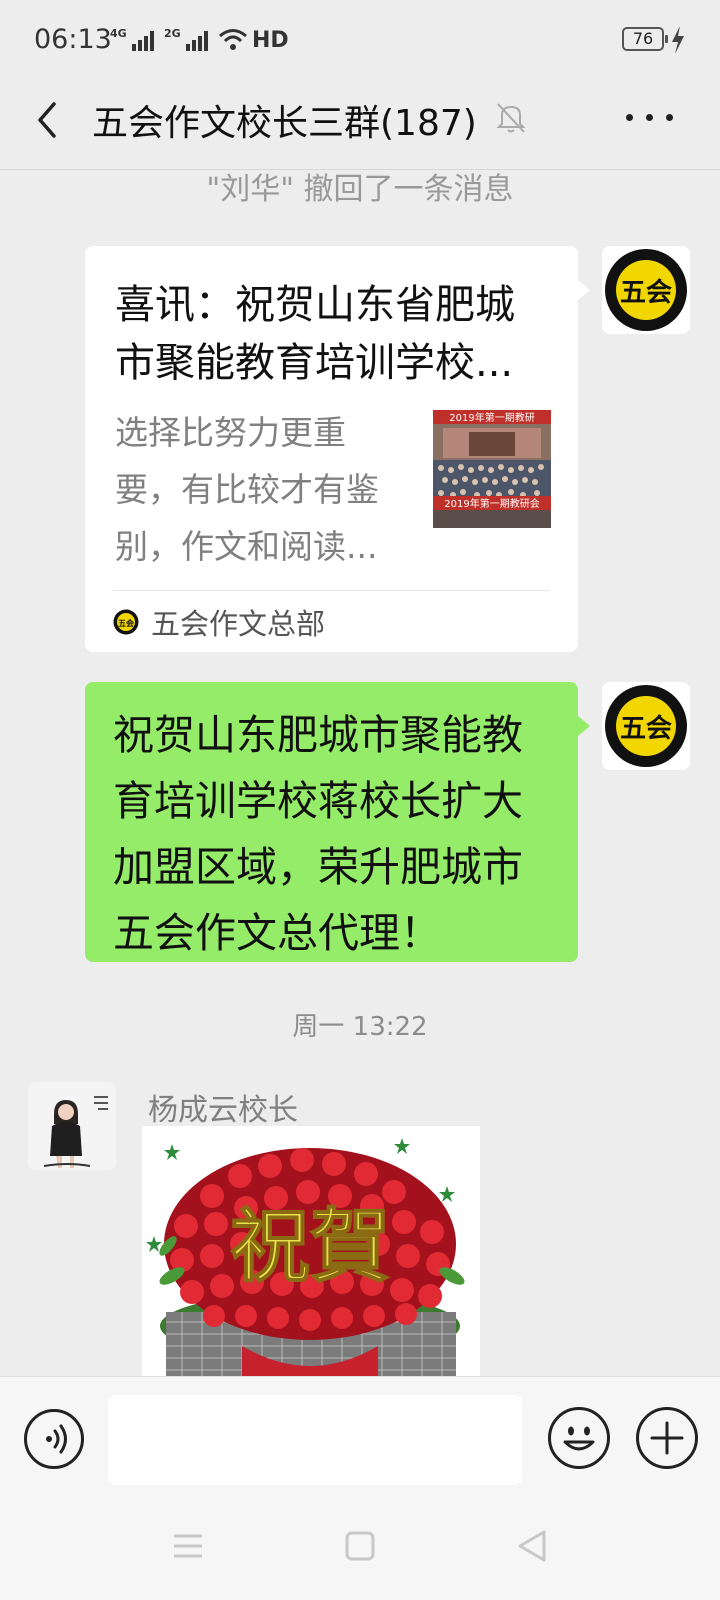  Describe the element at coordinates (511, 118) in the screenshot. I see `bell-muted-icon` at that location.